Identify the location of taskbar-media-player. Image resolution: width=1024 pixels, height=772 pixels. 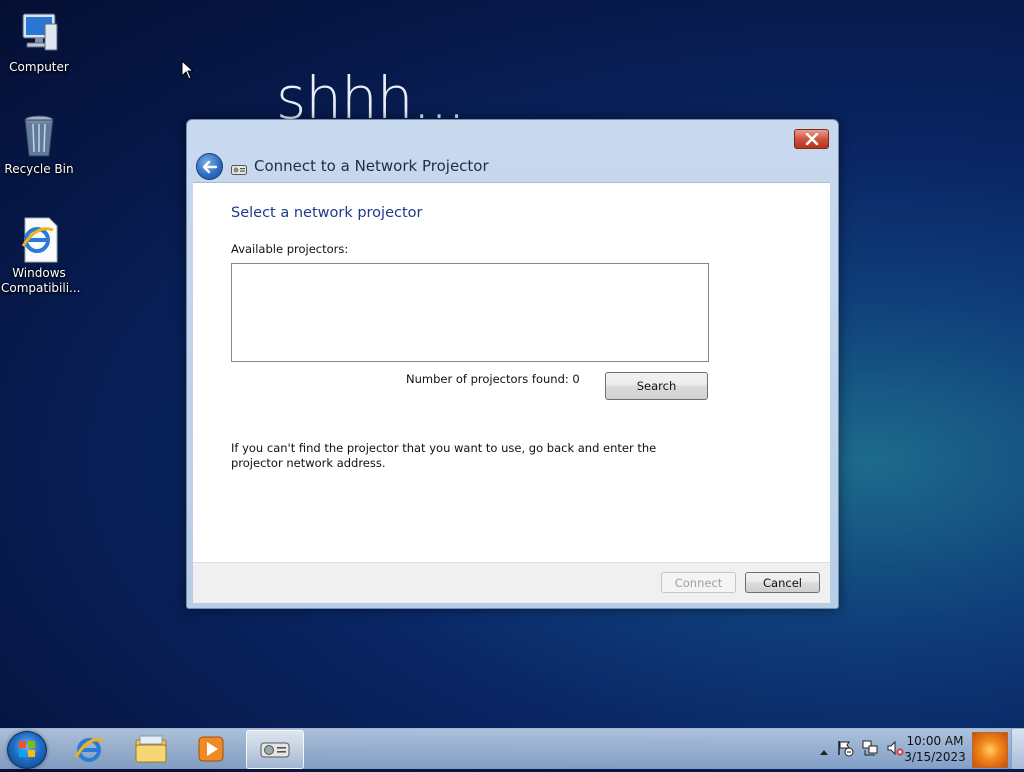
(211, 748).